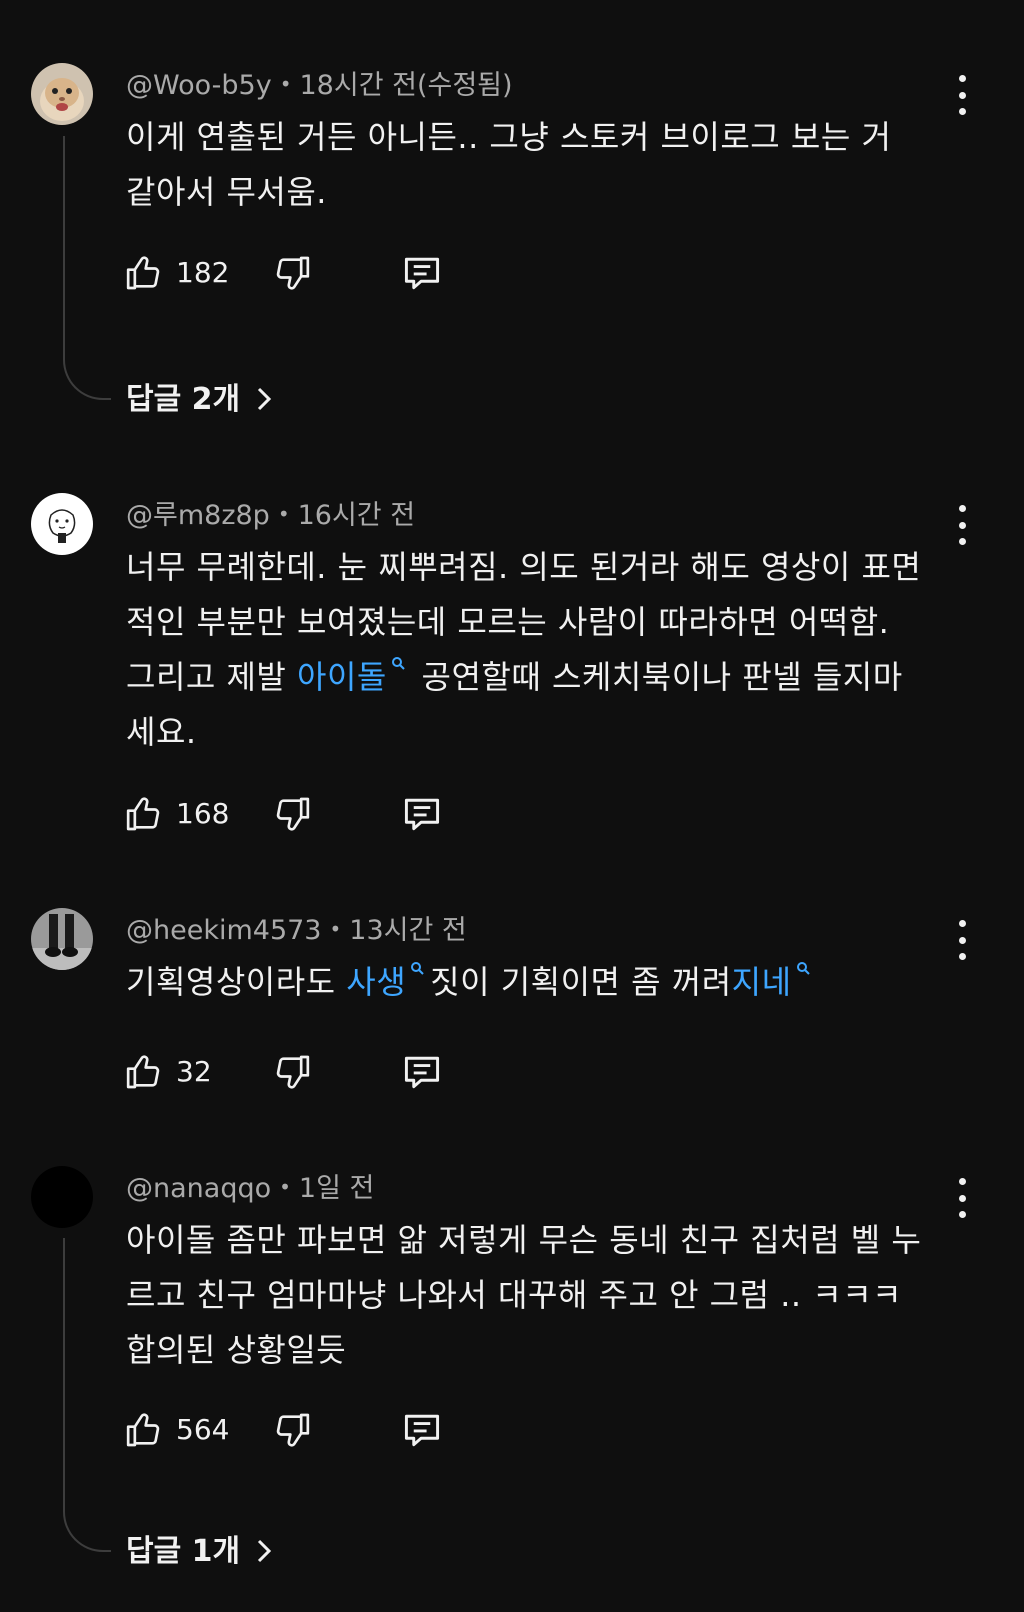  Describe the element at coordinates (212, 677) in the screenshot. I see `comment-text-segment: 그리고 제발` at that location.